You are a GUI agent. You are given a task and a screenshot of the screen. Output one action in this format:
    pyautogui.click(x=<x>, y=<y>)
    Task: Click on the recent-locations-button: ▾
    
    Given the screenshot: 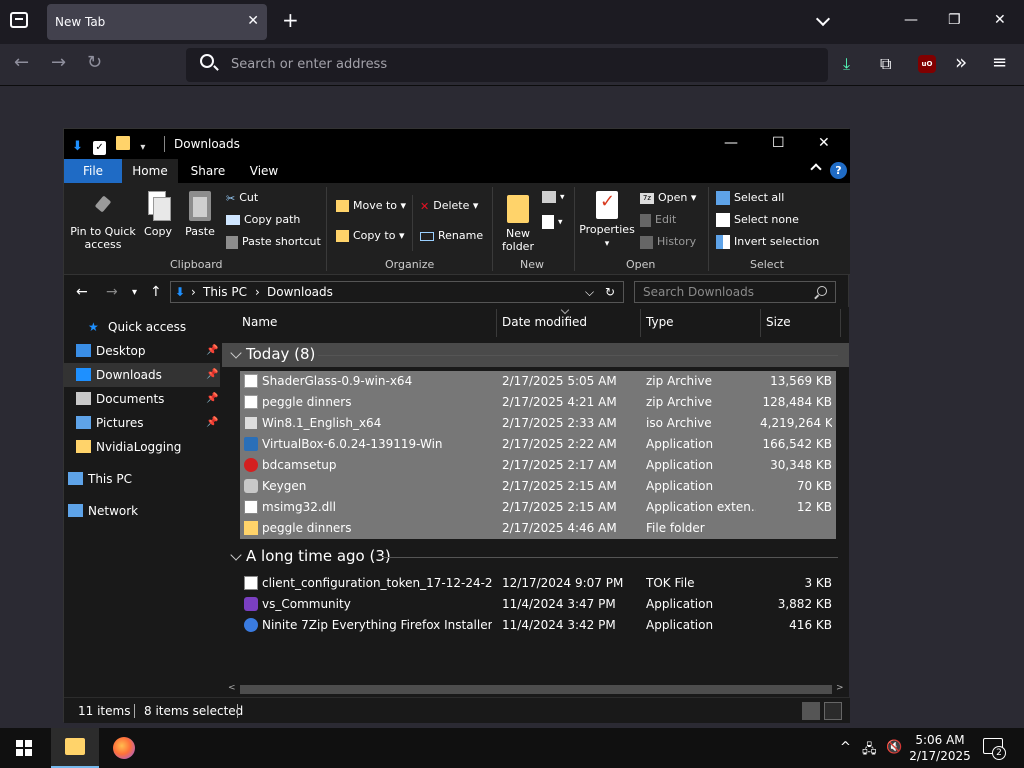 What is the action you would take?
    pyautogui.click(x=134, y=292)
    